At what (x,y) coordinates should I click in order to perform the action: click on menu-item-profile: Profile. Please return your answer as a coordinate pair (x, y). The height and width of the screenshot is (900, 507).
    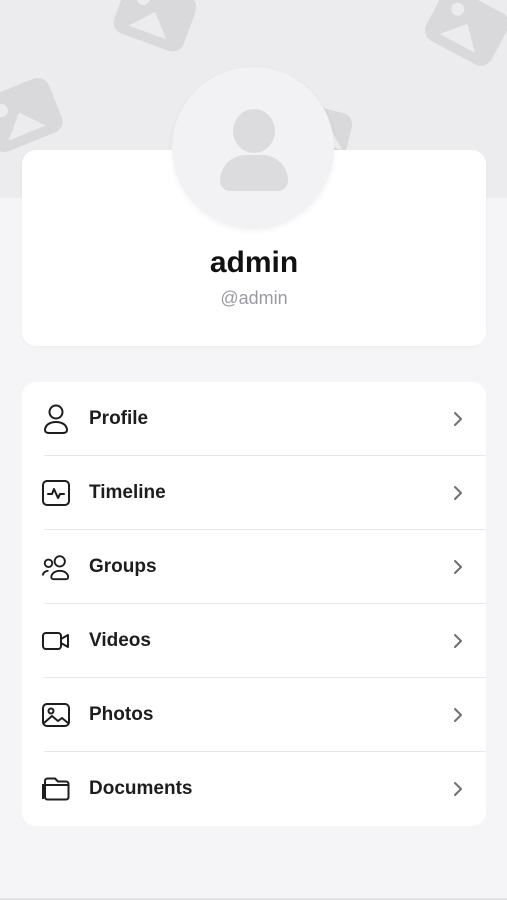
    Looking at the image, I should click on (254, 419).